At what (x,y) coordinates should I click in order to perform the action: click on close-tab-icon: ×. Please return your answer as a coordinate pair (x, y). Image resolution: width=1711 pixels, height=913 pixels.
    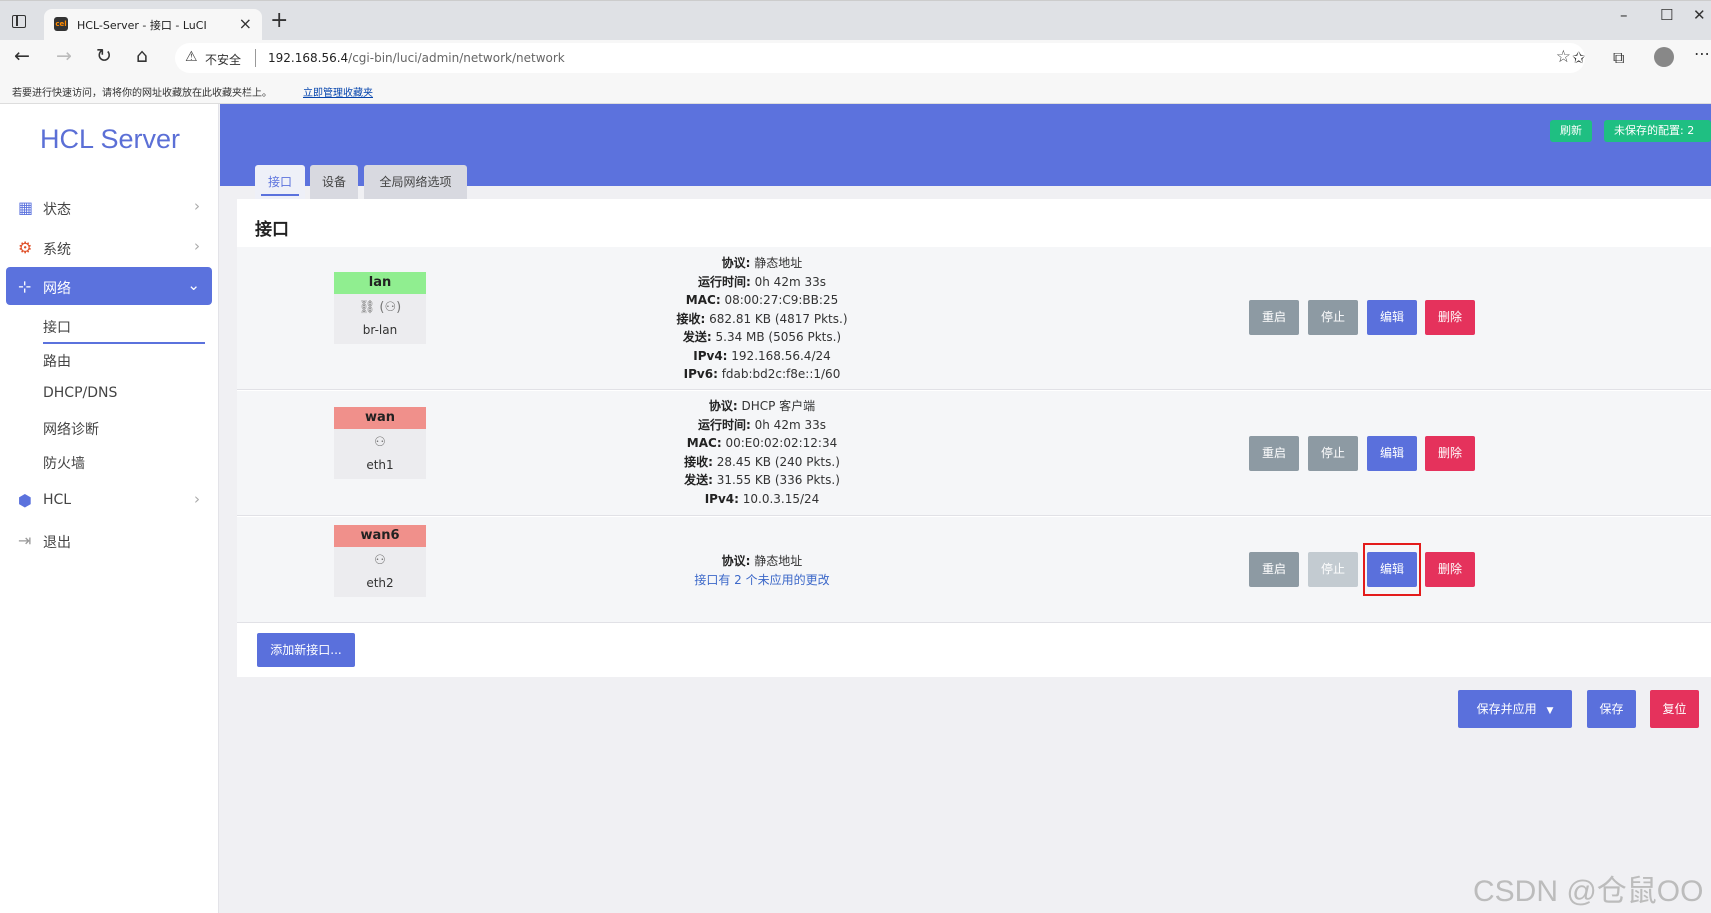
    Looking at the image, I should click on (245, 23).